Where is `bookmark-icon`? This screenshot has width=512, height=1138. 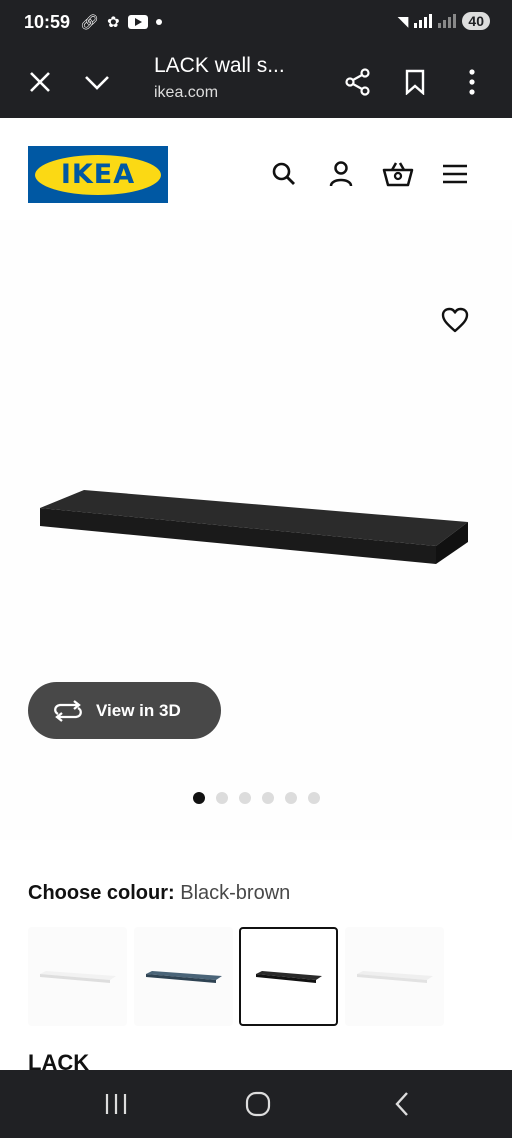 bookmark-icon is located at coordinates (415, 82).